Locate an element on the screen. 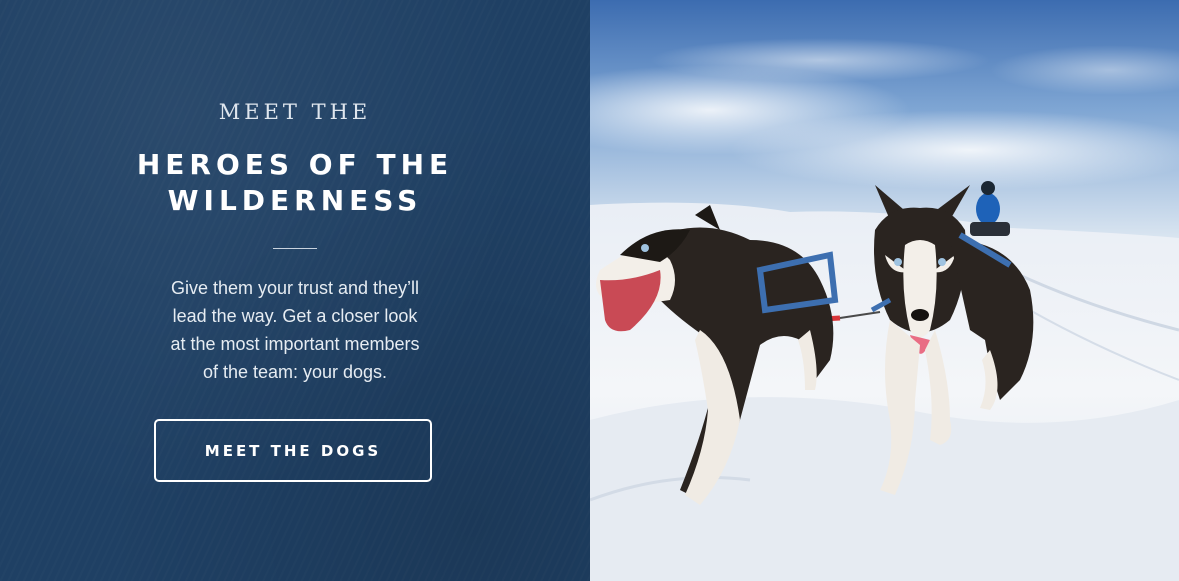  hero-title-line-2: WILDERNESS is located at coordinates (295, 200).